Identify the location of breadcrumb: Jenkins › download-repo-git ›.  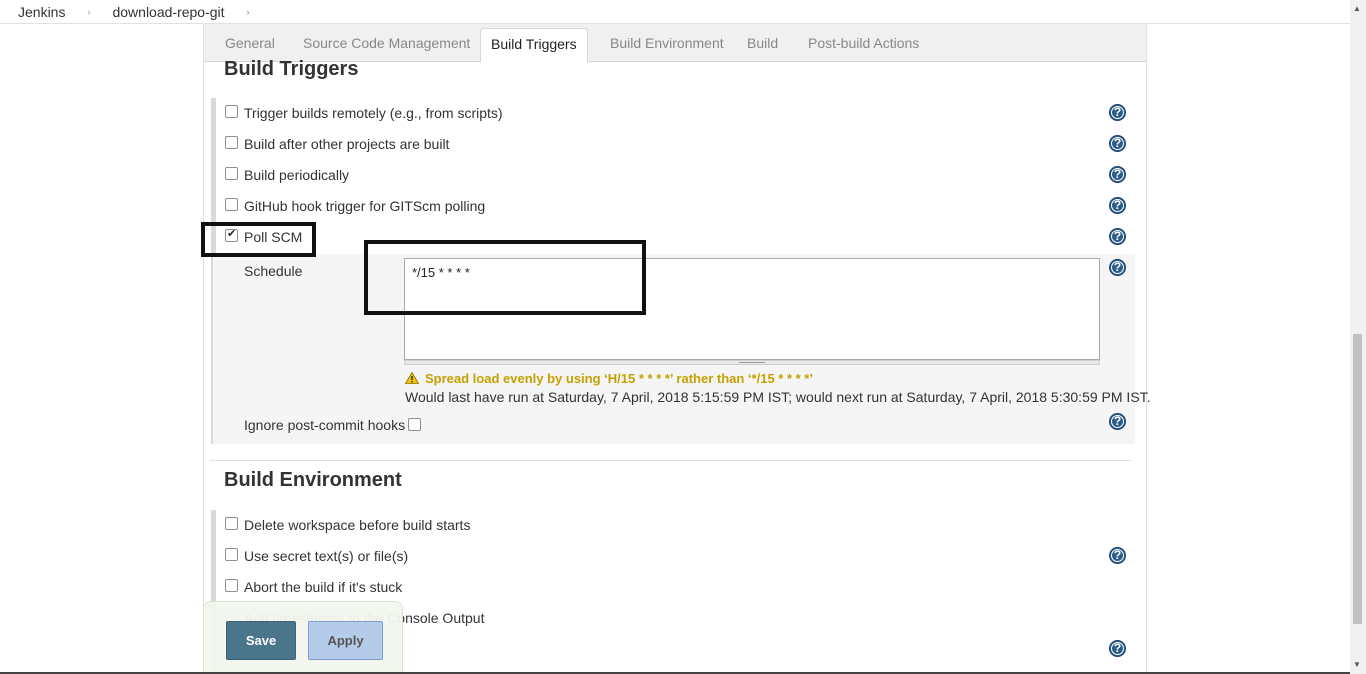
(675, 12).